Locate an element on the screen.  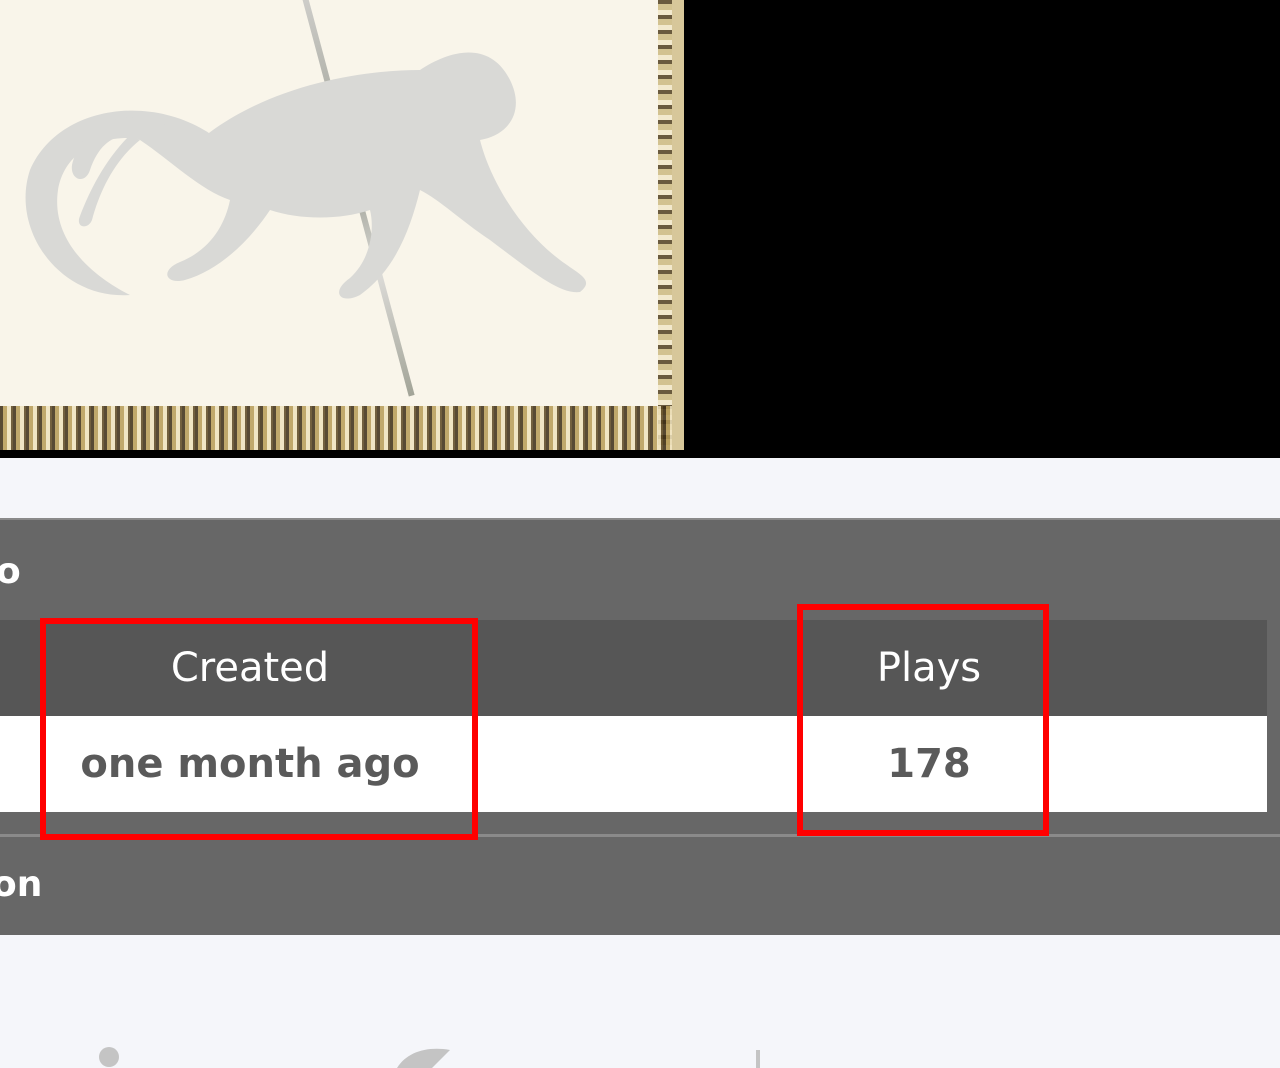
plays-value: 178 is located at coordinates (929, 764).